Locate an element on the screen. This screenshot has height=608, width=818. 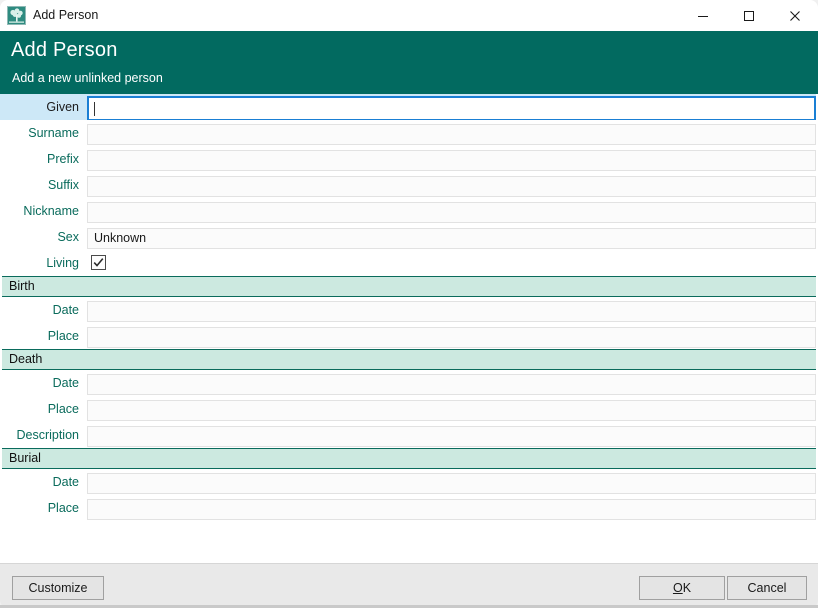
section-header-death: Death is located at coordinates (409, 359).